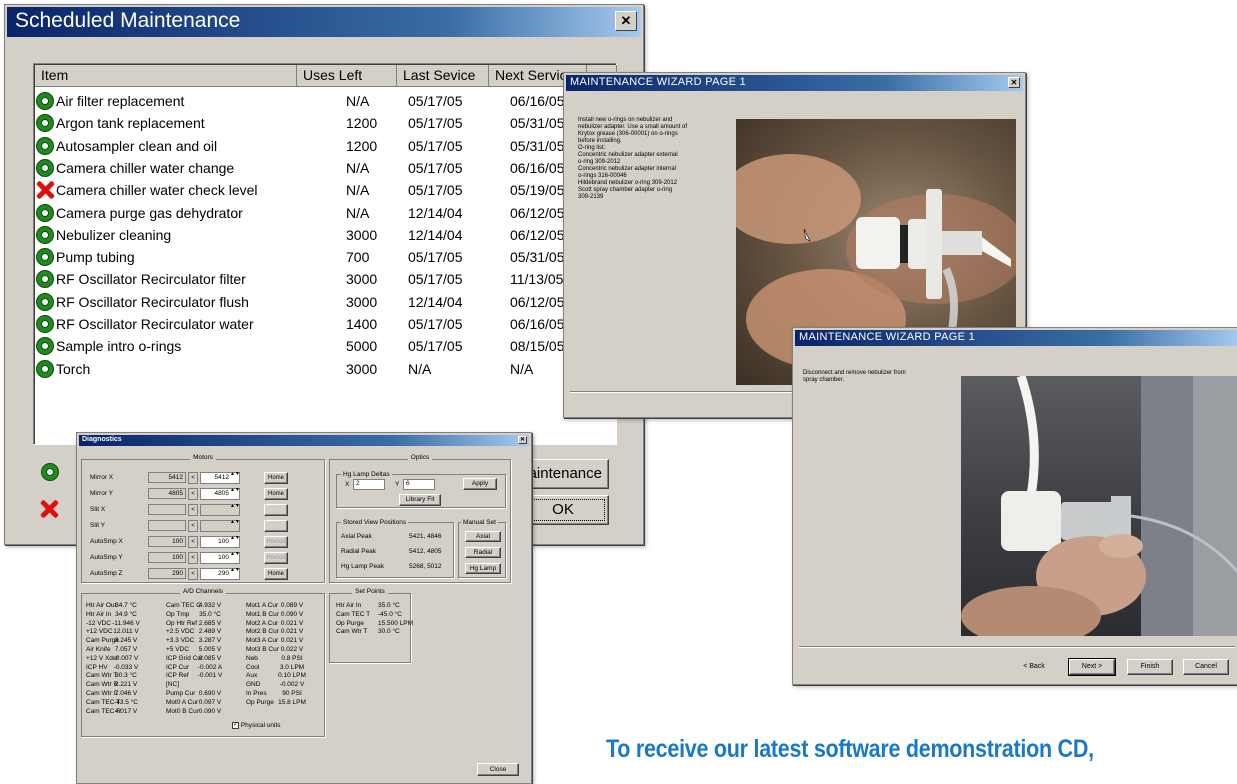  What do you see at coordinates (149, 212) in the screenshot?
I see `item-name: Camera purge gas dehydrator` at bounding box center [149, 212].